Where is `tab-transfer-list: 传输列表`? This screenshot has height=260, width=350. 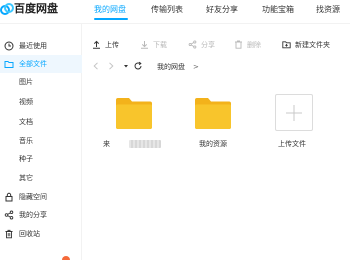 tab-transfer-list: 传输列表 is located at coordinates (167, 10).